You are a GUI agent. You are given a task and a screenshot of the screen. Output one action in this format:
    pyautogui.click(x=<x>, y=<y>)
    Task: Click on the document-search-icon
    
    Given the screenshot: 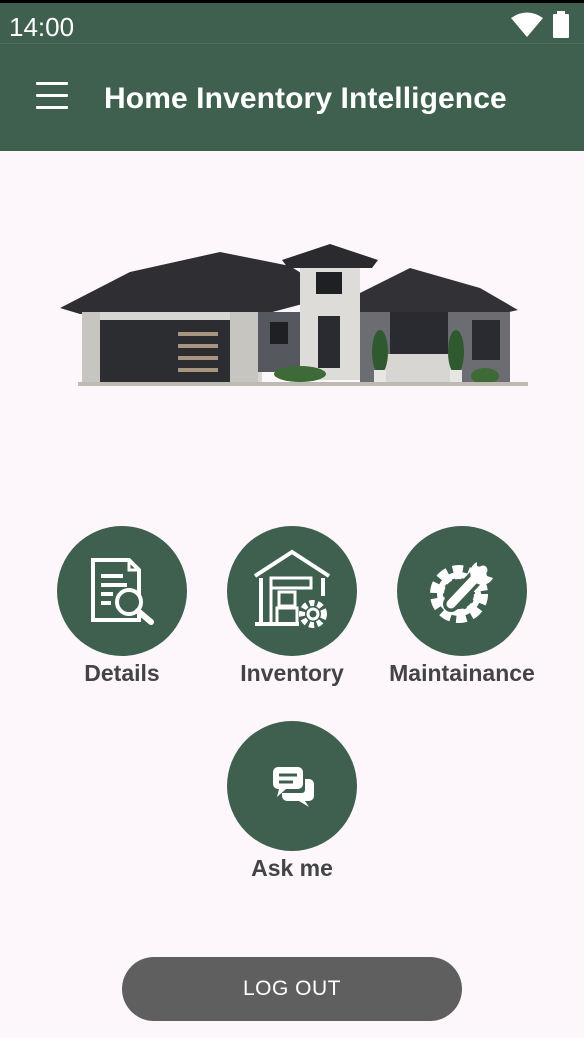 What is the action you would take?
    pyautogui.click(x=122, y=591)
    